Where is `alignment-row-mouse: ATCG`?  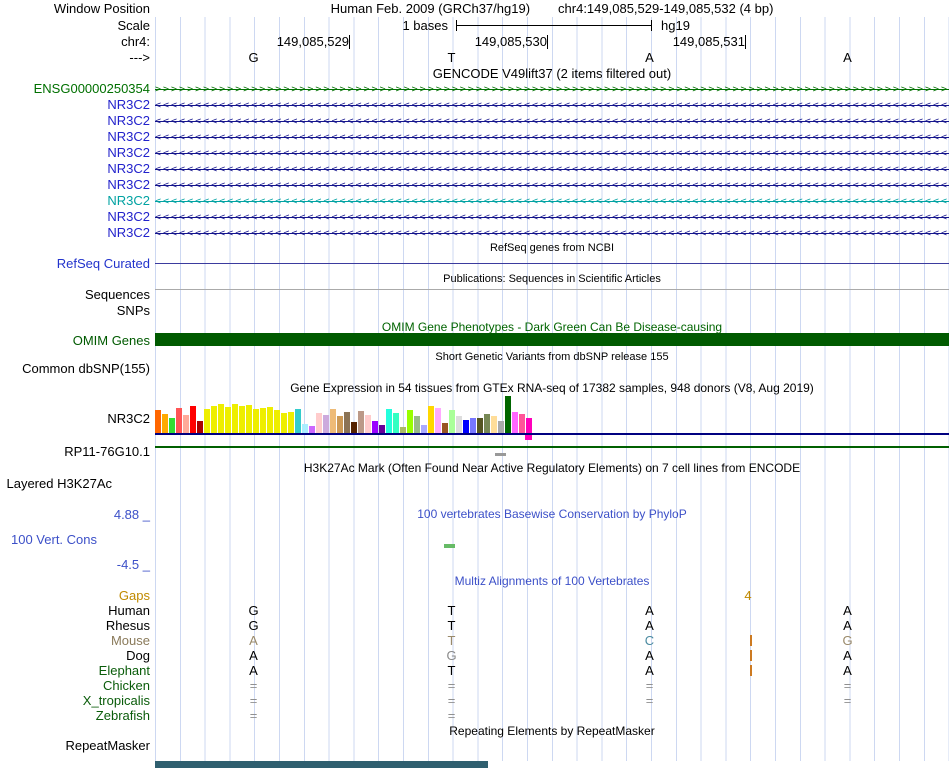
alignment-row-mouse: ATCG is located at coordinates (552, 640).